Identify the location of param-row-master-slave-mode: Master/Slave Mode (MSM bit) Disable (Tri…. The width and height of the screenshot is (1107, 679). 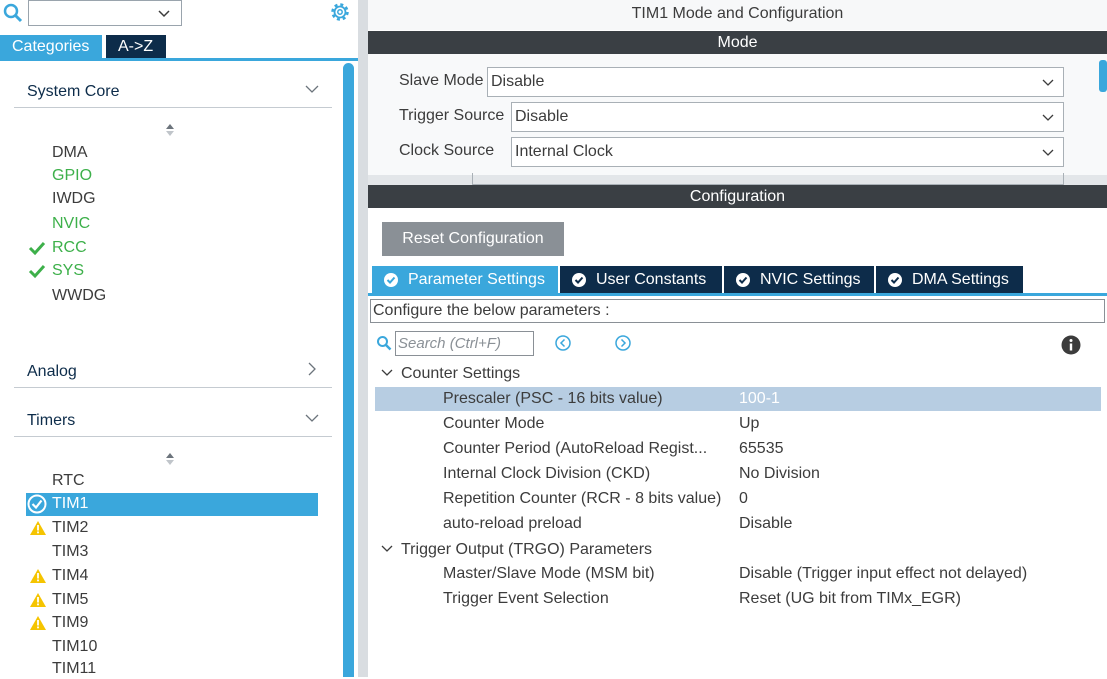
(738, 574).